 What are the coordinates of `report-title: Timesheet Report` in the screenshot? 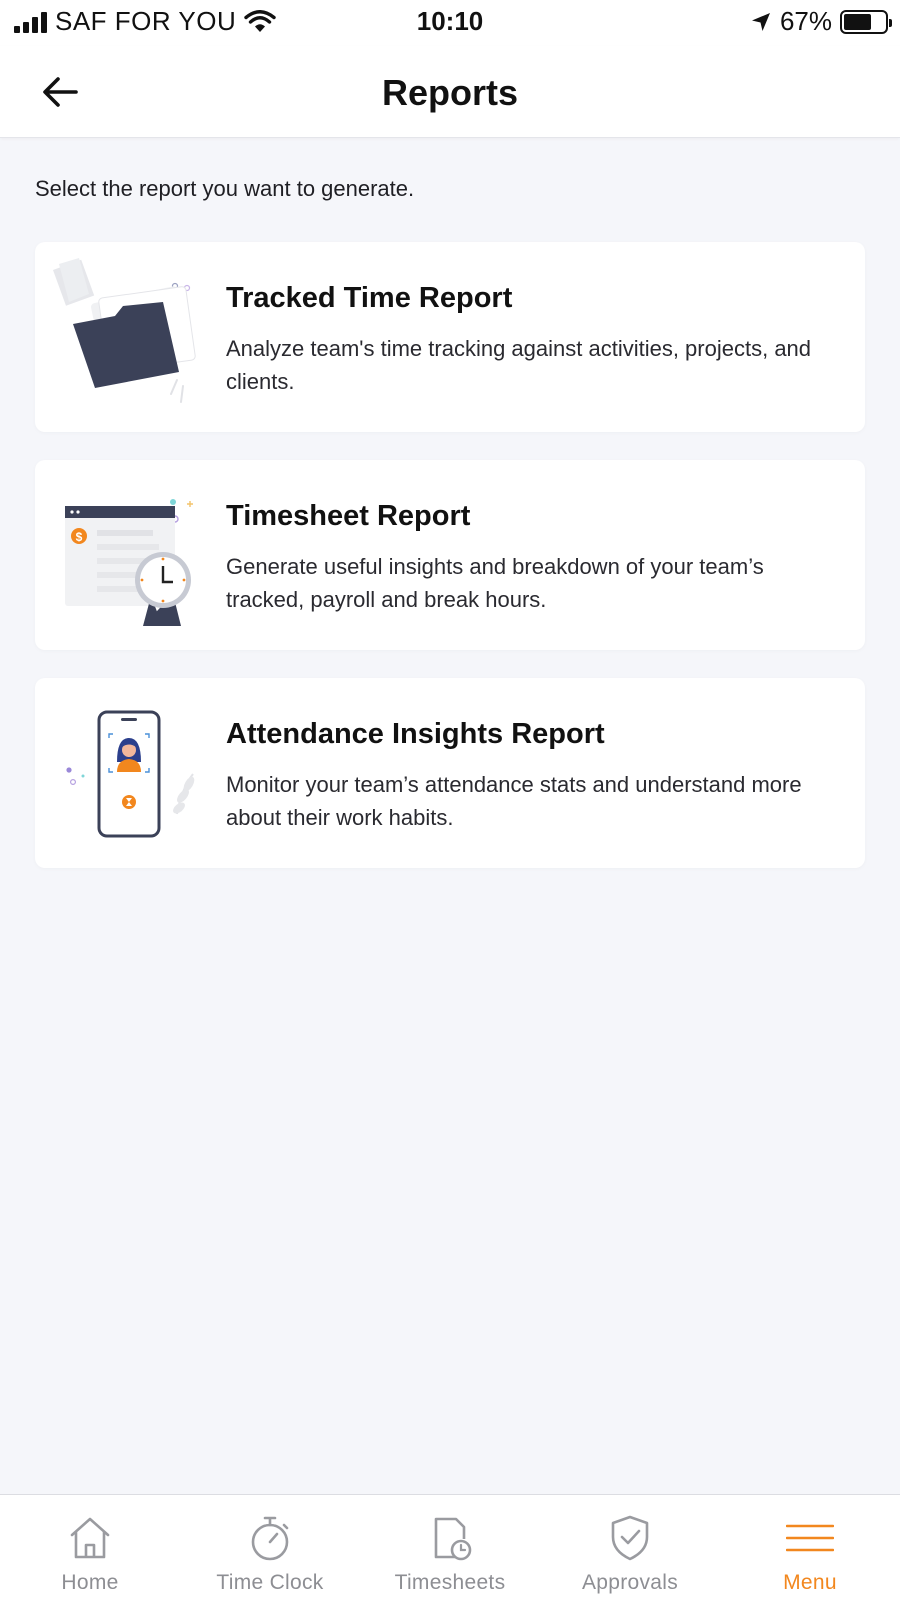 It's located at (348, 516).